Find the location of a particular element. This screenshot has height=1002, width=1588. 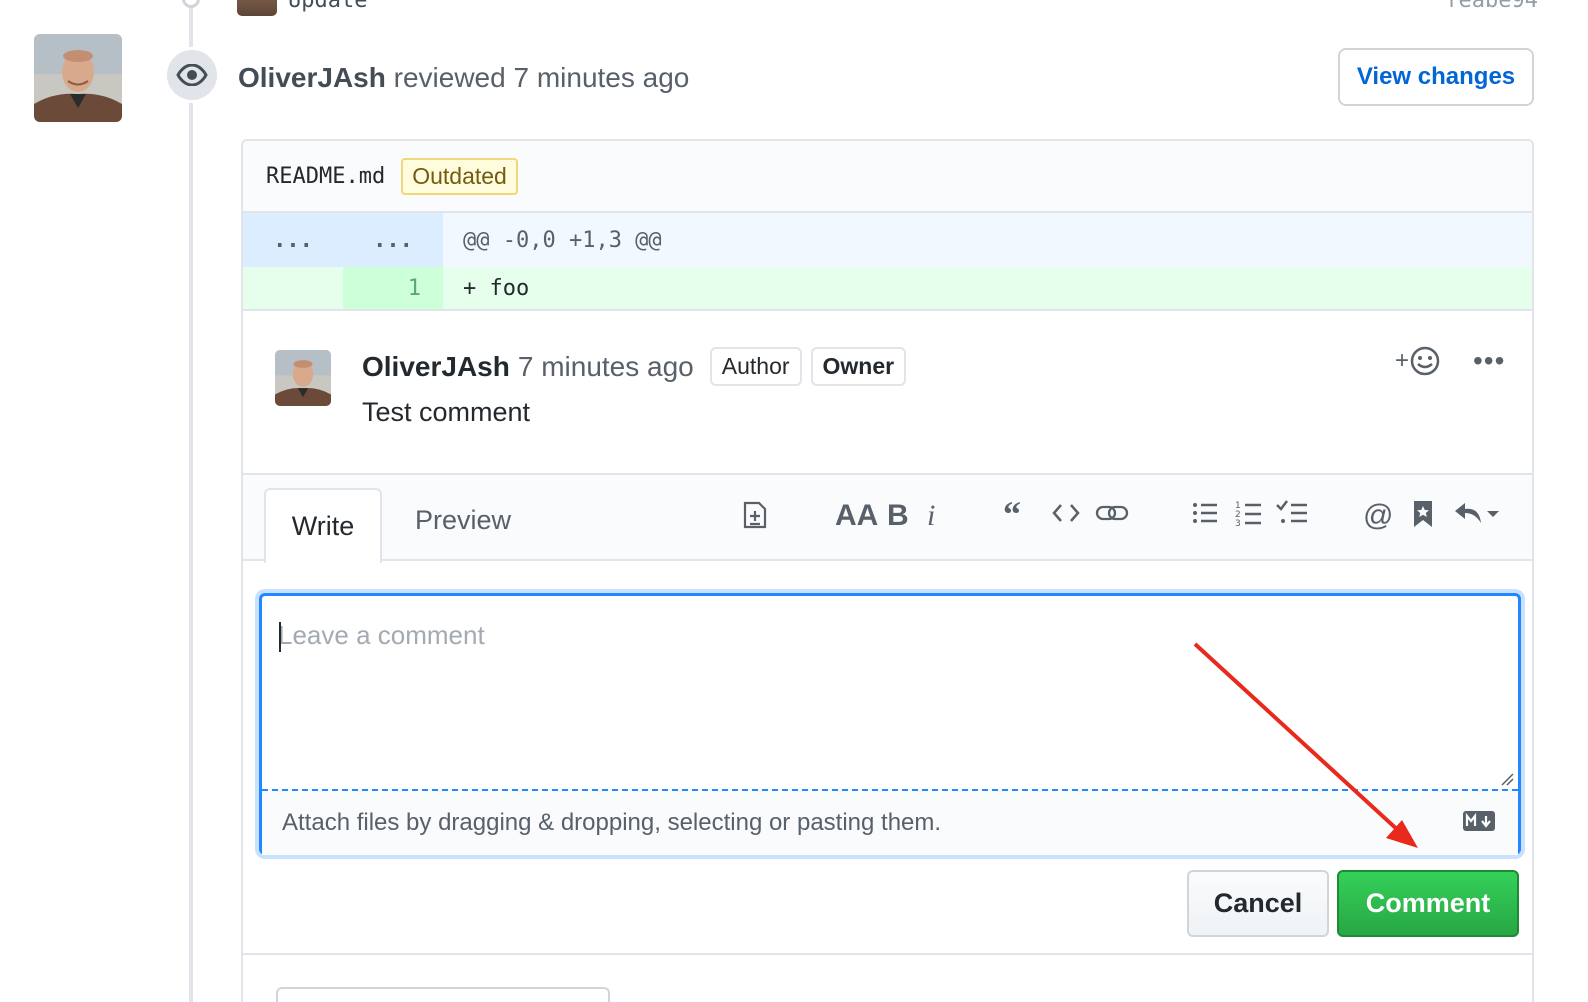

link-icon is located at coordinates (1112, 517).